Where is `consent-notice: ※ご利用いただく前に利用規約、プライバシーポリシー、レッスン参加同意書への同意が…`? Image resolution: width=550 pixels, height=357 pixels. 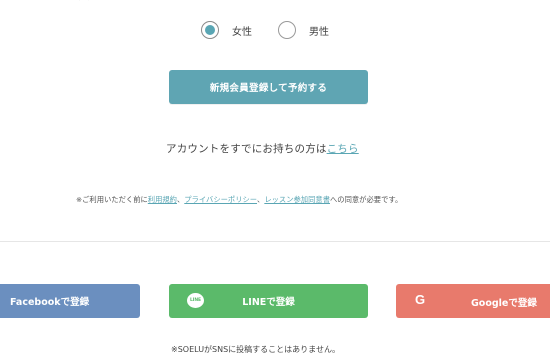
consent-notice: ※ご利用いただく前に利用規約、プライバシーポリシー、レッスン参加同意書への同意が… is located at coordinates (239, 200).